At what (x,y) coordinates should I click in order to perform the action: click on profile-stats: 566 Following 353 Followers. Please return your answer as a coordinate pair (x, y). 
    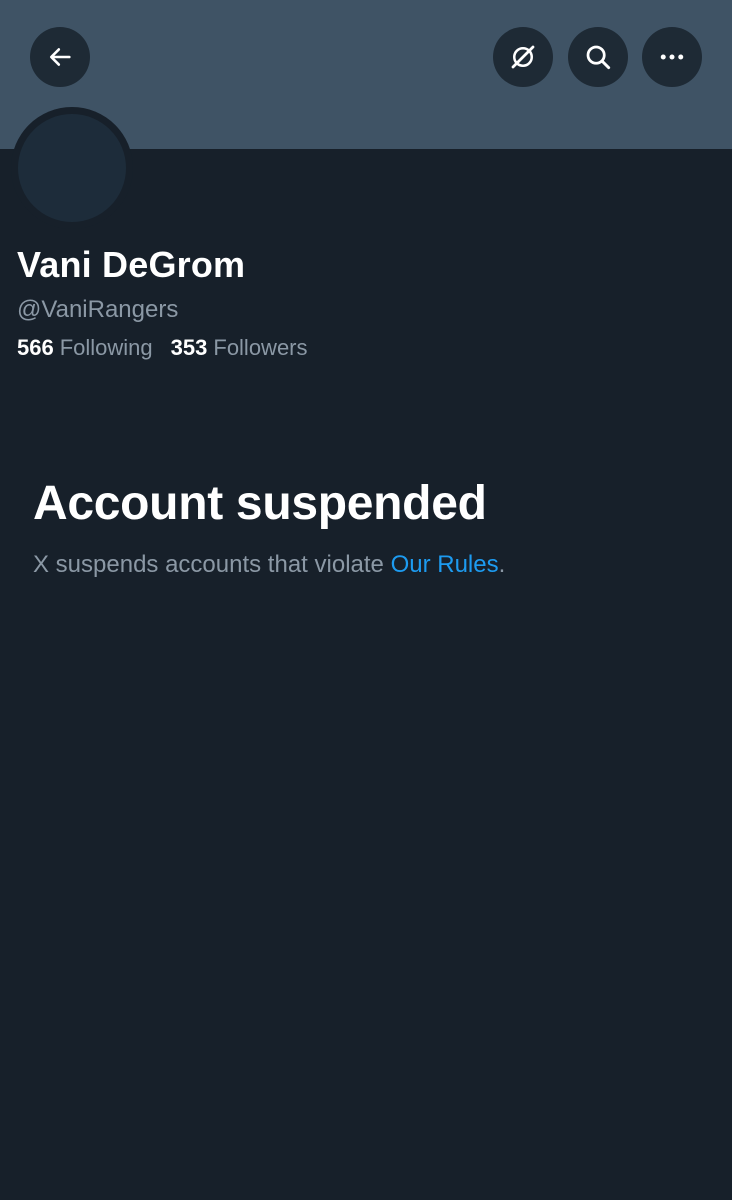
    Looking at the image, I should click on (162, 348).